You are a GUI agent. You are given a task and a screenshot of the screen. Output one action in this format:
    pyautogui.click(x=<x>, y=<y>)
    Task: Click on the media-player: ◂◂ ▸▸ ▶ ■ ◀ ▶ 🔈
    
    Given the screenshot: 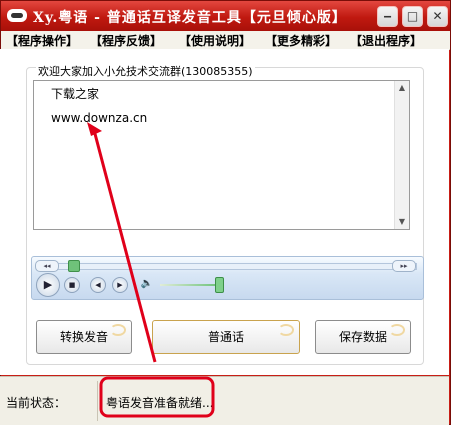 What is the action you would take?
    pyautogui.click(x=227, y=278)
    